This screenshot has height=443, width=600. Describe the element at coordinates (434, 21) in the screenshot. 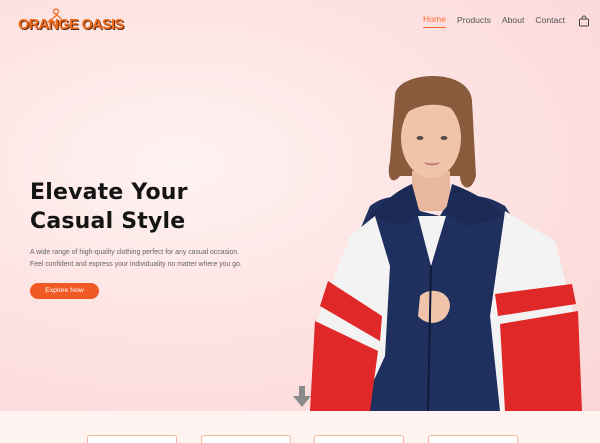

I see `nav-item-home: Home` at that location.